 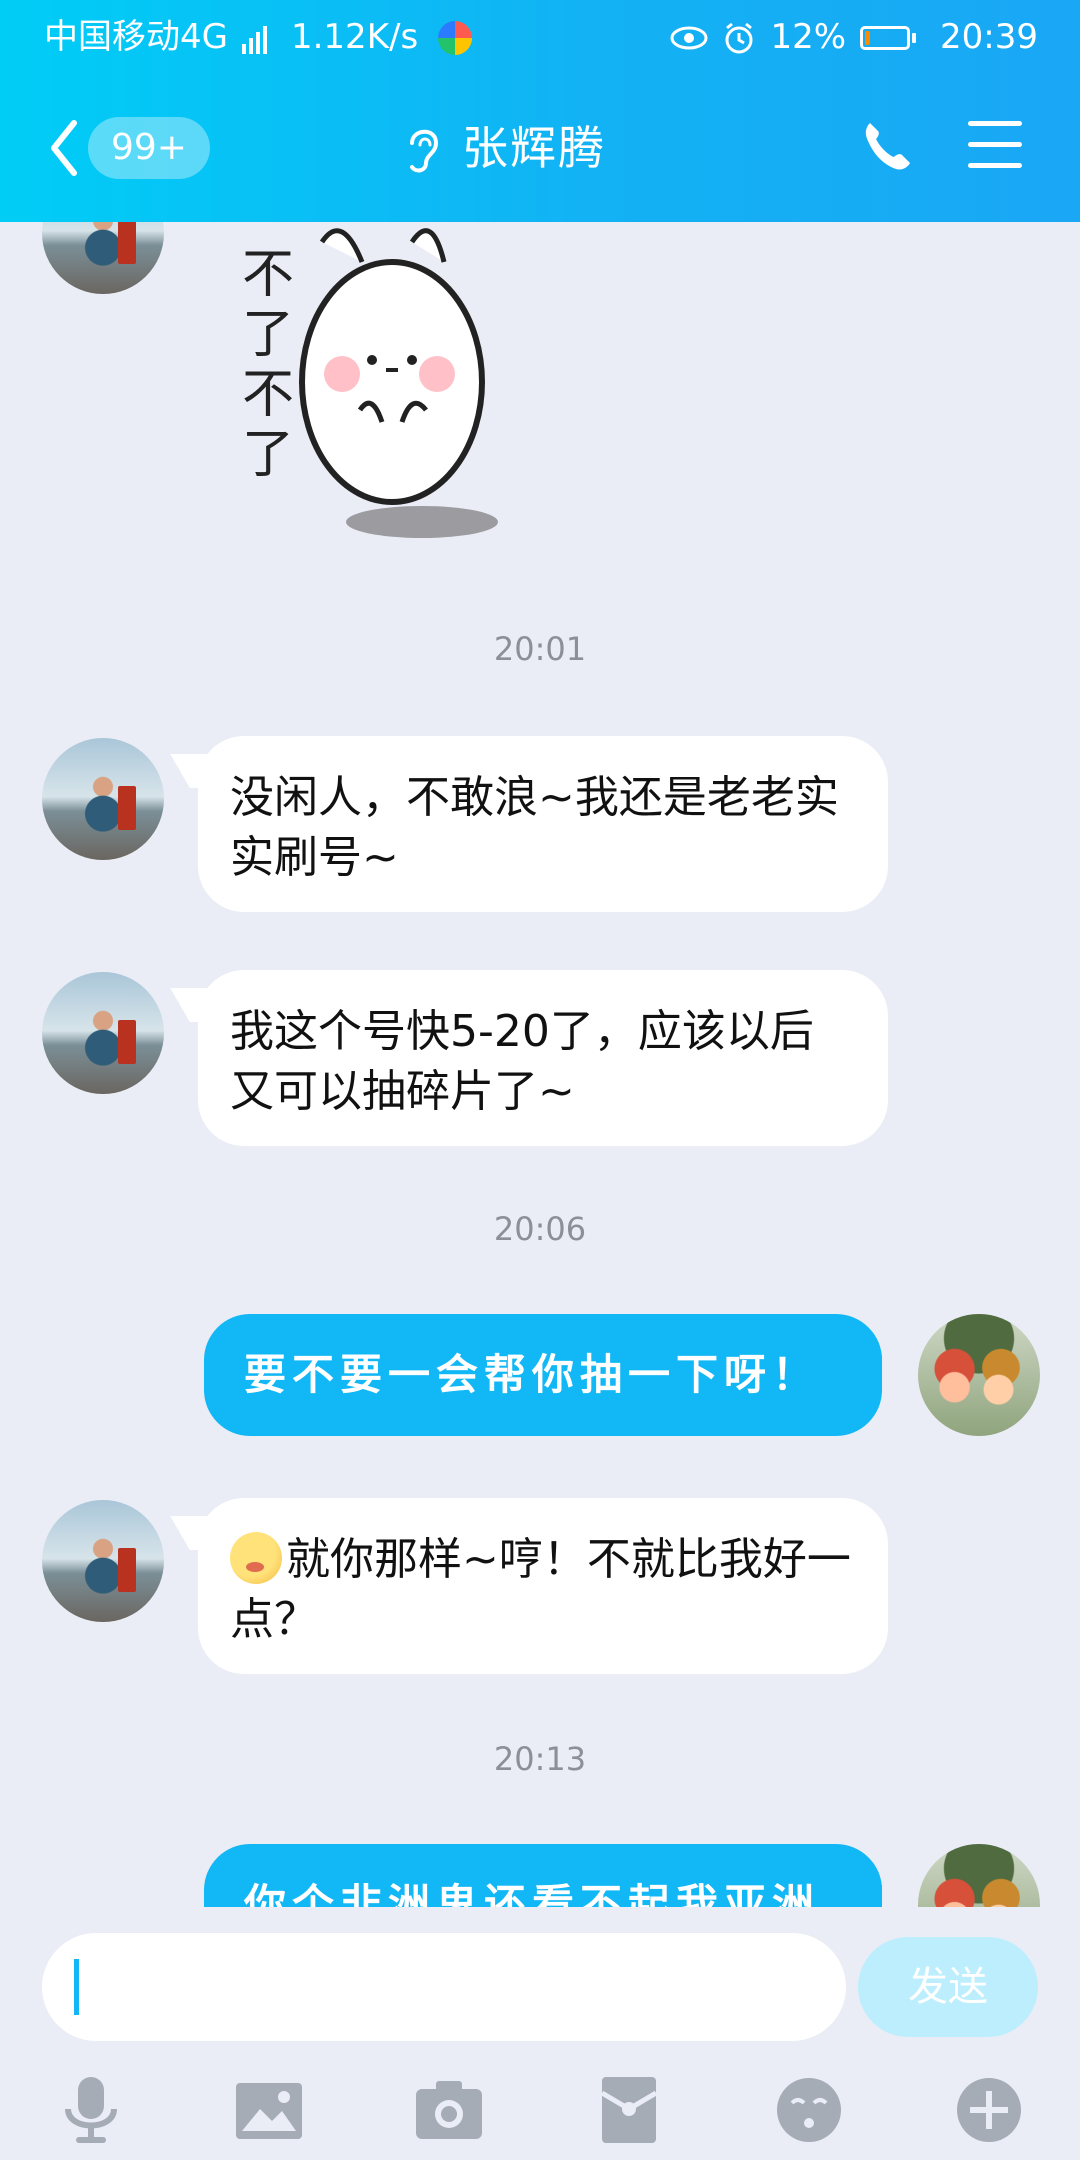 I want to click on send-button: 发送, so click(x=948, y=1987).